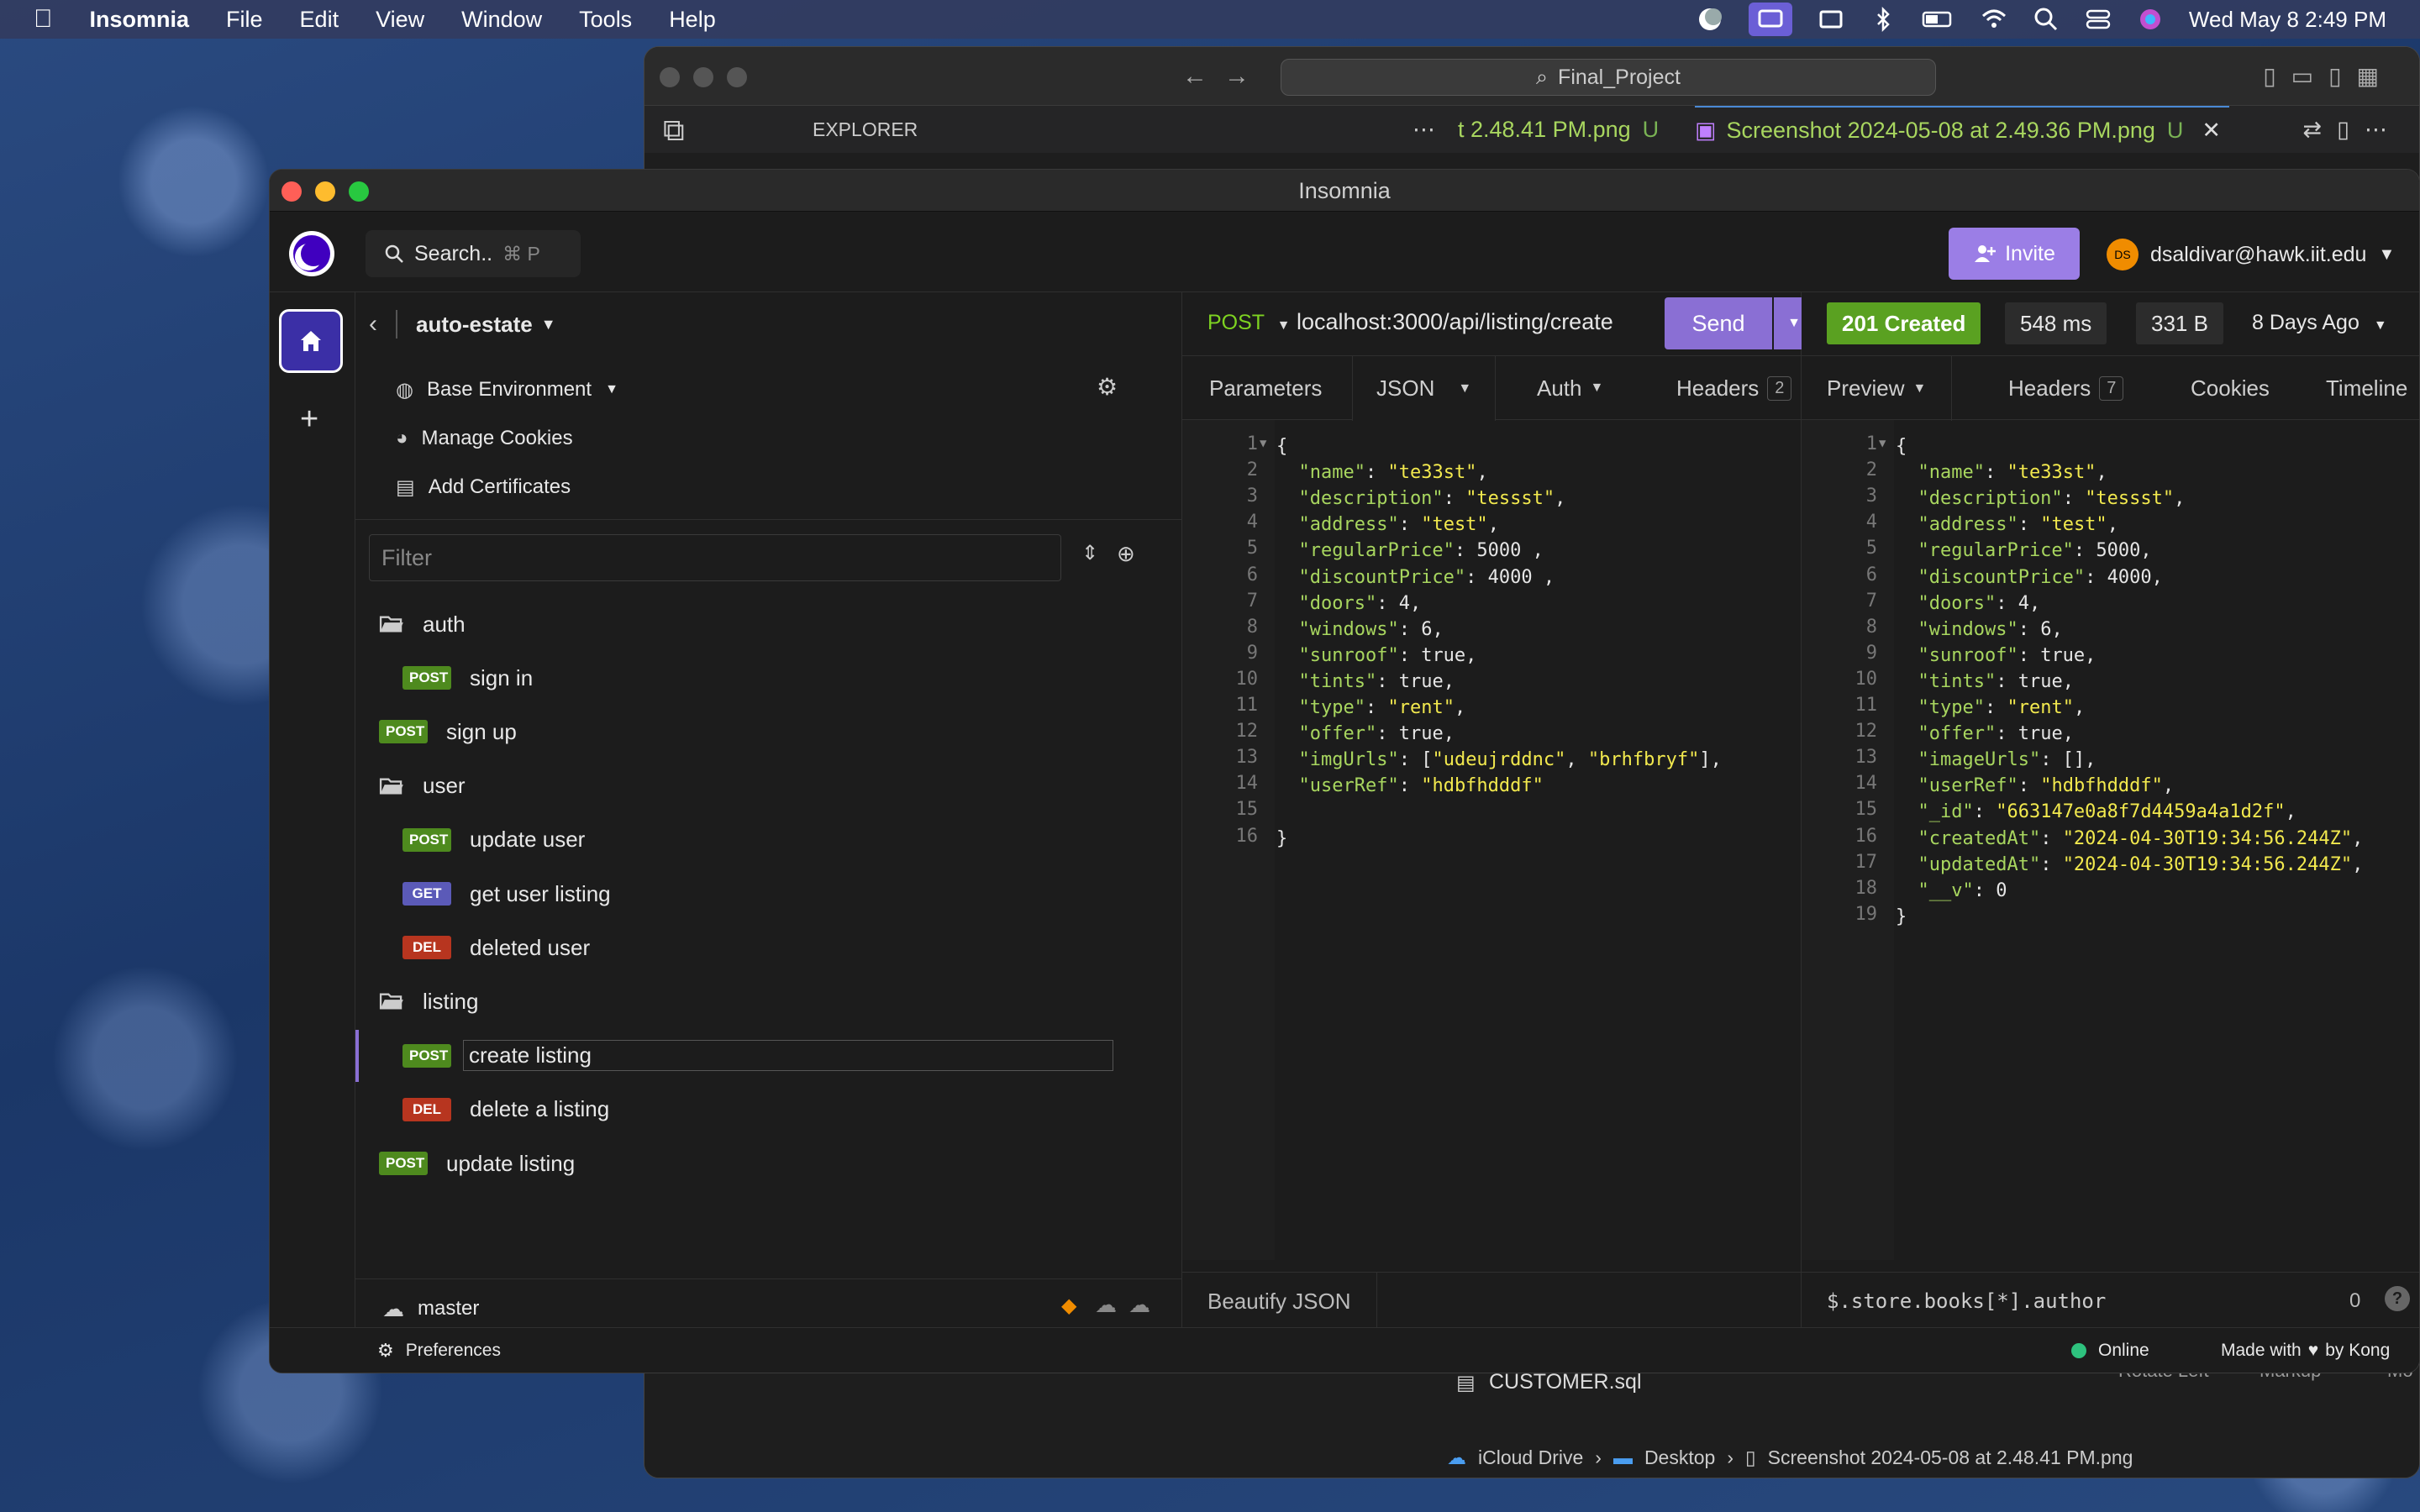 The height and width of the screenshot is (1512, 2420). What do you see at coordinates (1424, 129) in the screenshot?
I see `explorer-more-icon: ⋯` at bounding box center [1424, 129].